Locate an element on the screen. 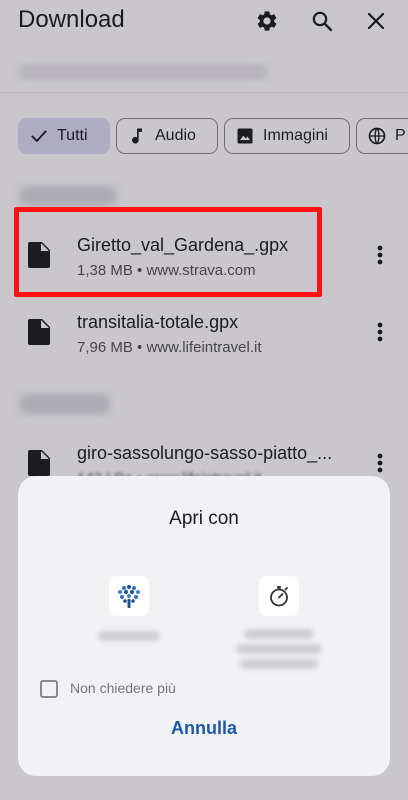 Image resolution: width=408 pixels, height=800 pixels. tree-app-icon is located at coordinates (129, 596).